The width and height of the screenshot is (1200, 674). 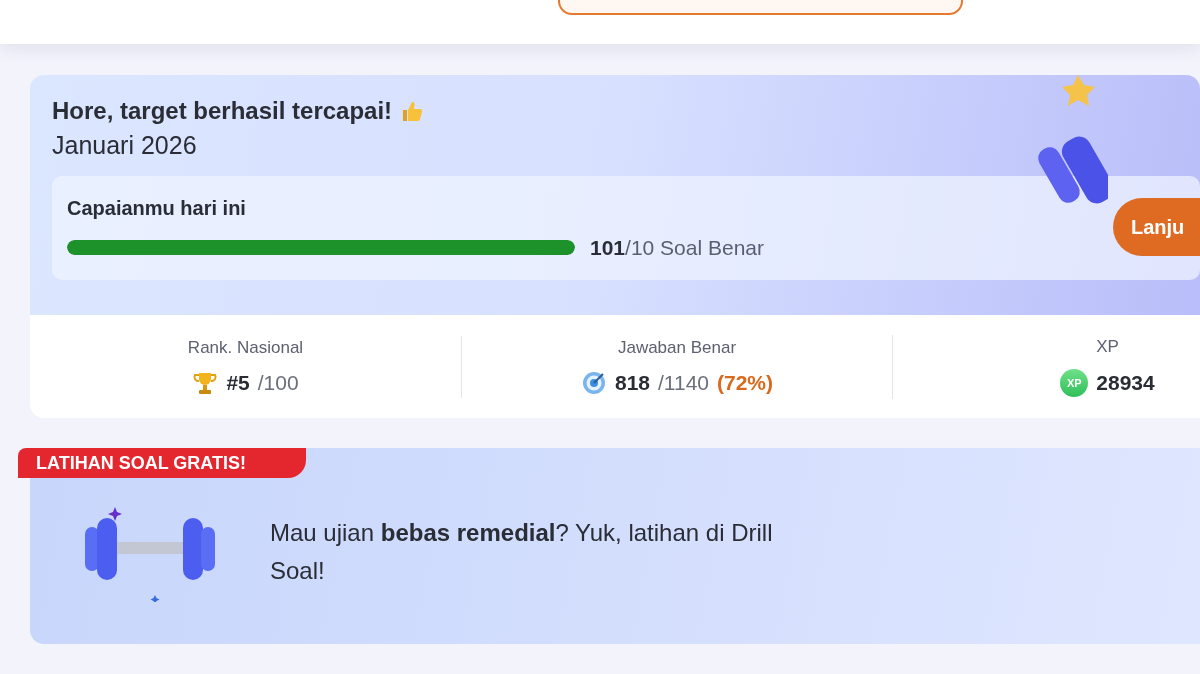 I want to click on stat-total: /1140, so click(x=683, y=382).